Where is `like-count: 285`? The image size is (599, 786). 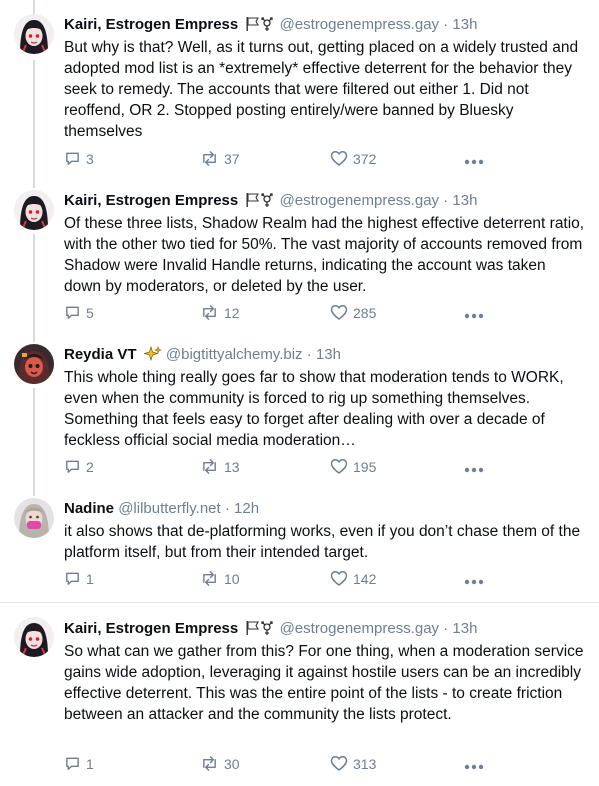 like-count: 285 is located at coordinates (365, 312).